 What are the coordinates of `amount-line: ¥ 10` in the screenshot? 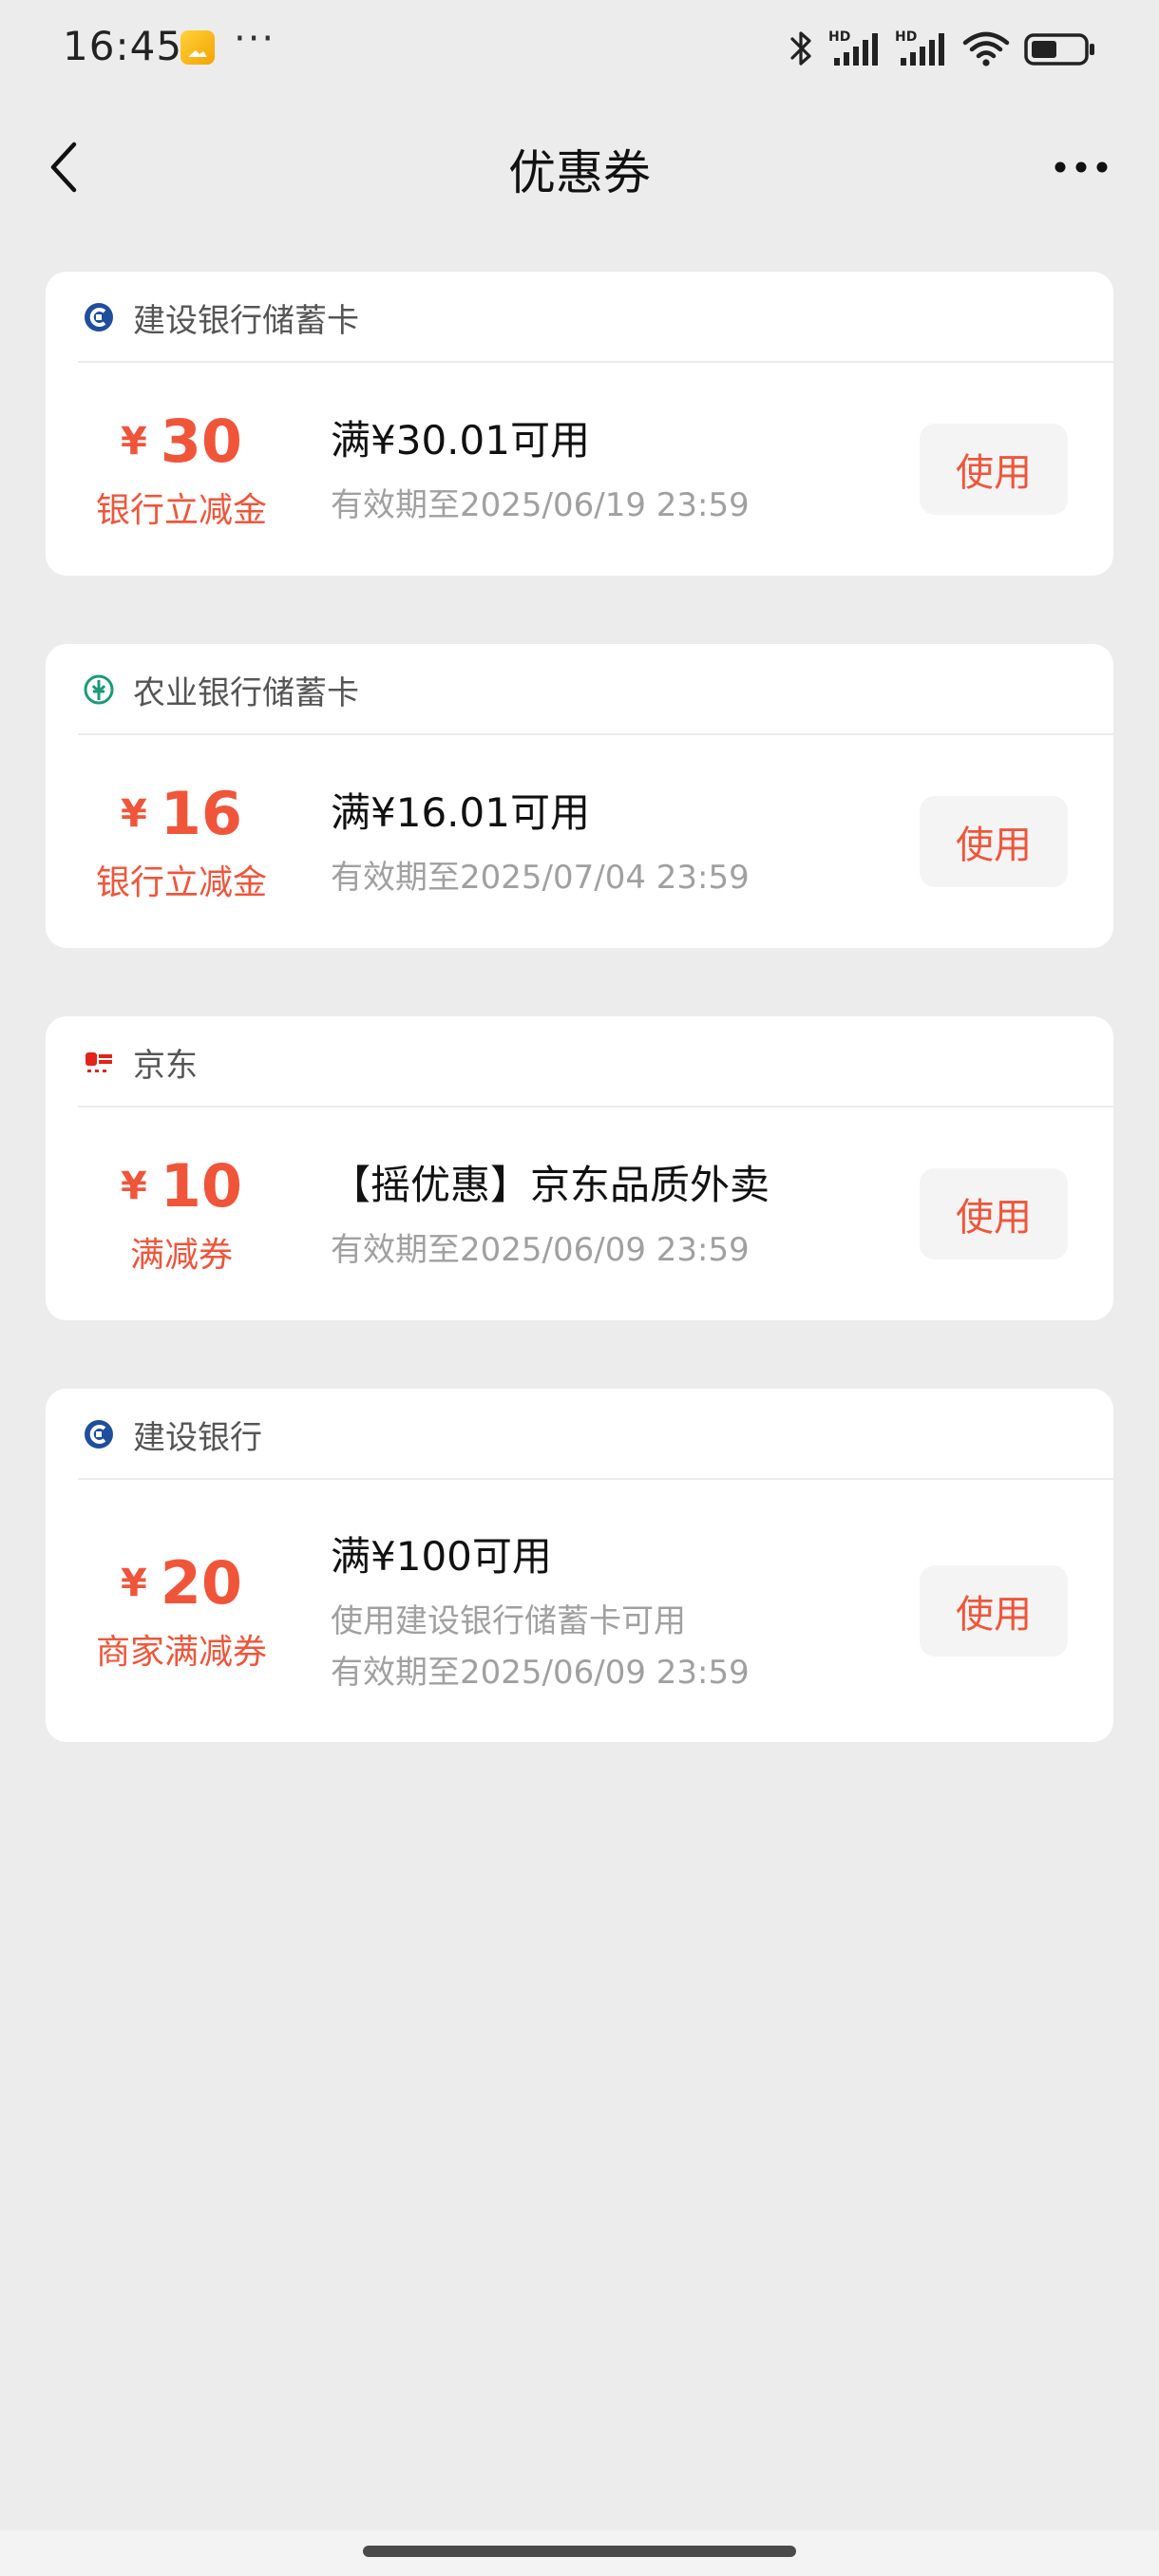 It's located at (181, 1186).